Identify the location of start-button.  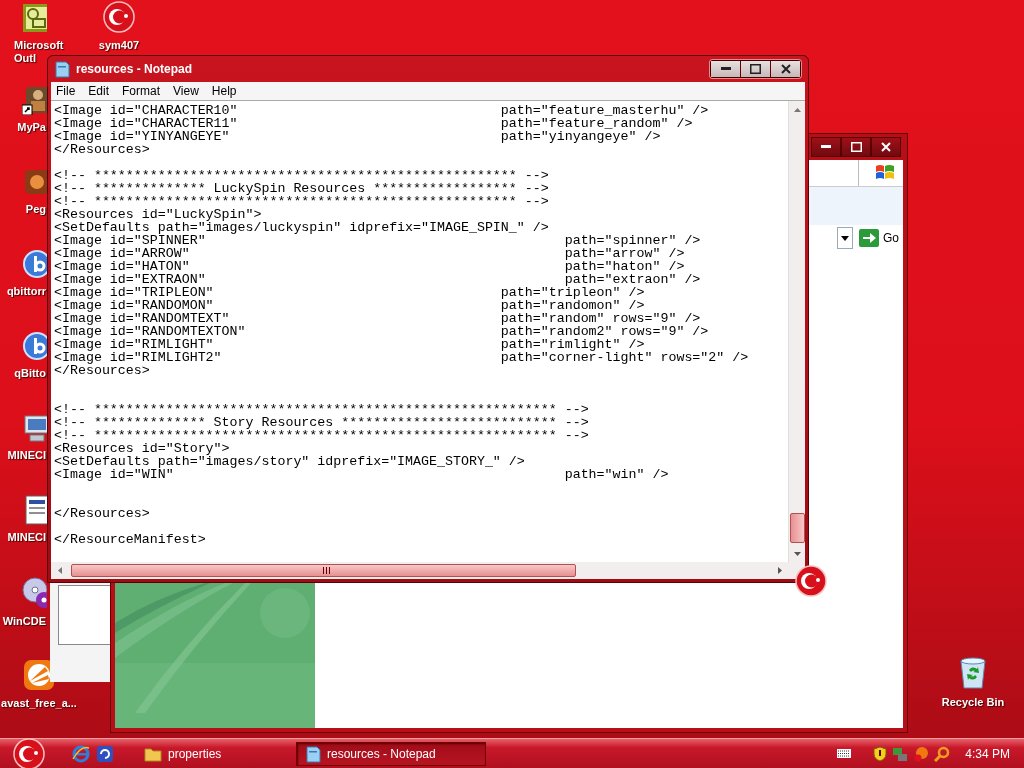
(29, 753).